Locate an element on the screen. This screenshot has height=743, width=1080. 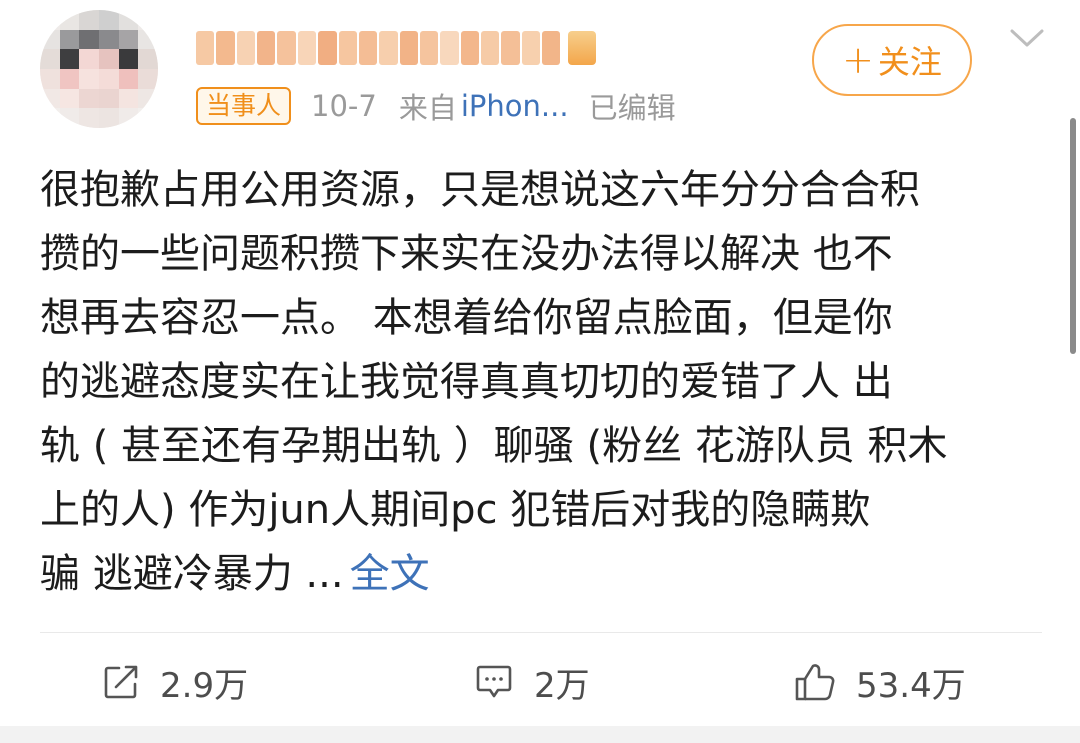
post-last-line: 骗 逃避冷暴力 ... 全文 is located at coordinates (540, 574).